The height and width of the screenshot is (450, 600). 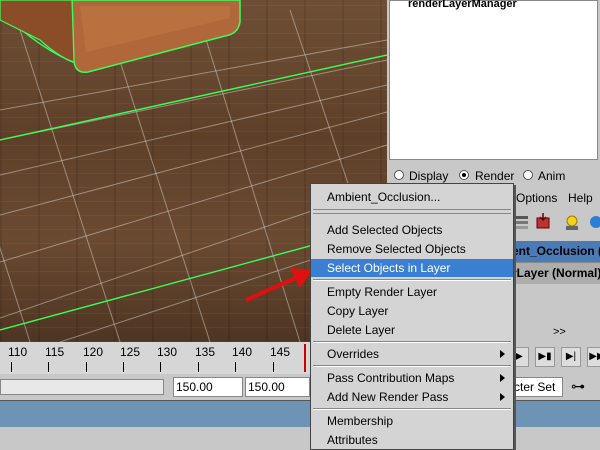 What do you see at coordinates (358, 311) in the screenshot?
I see `menu-item-label: Copy Layer` at bounding box center [358, 311].